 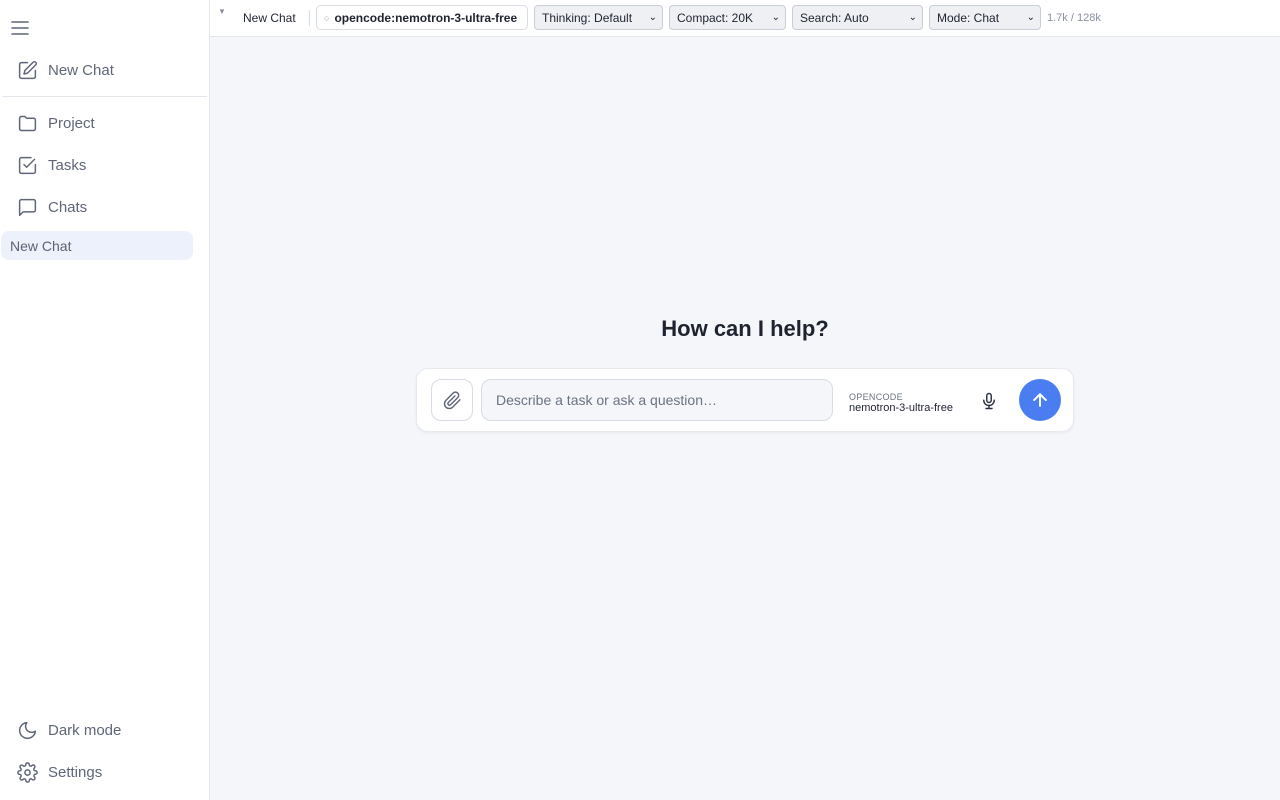 I want to click on microphone-icon, so click(x=989, y=401).